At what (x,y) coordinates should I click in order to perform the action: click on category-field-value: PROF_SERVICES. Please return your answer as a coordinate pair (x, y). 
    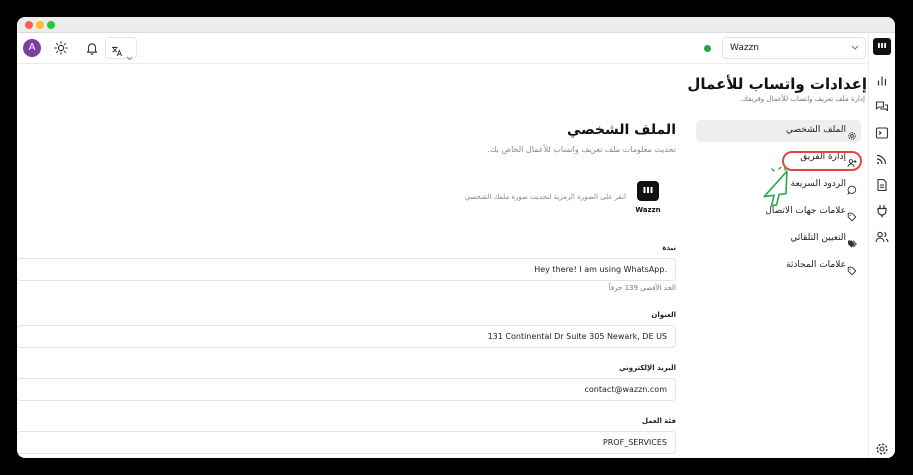
    Looking at the image, I should click on (634, 442).